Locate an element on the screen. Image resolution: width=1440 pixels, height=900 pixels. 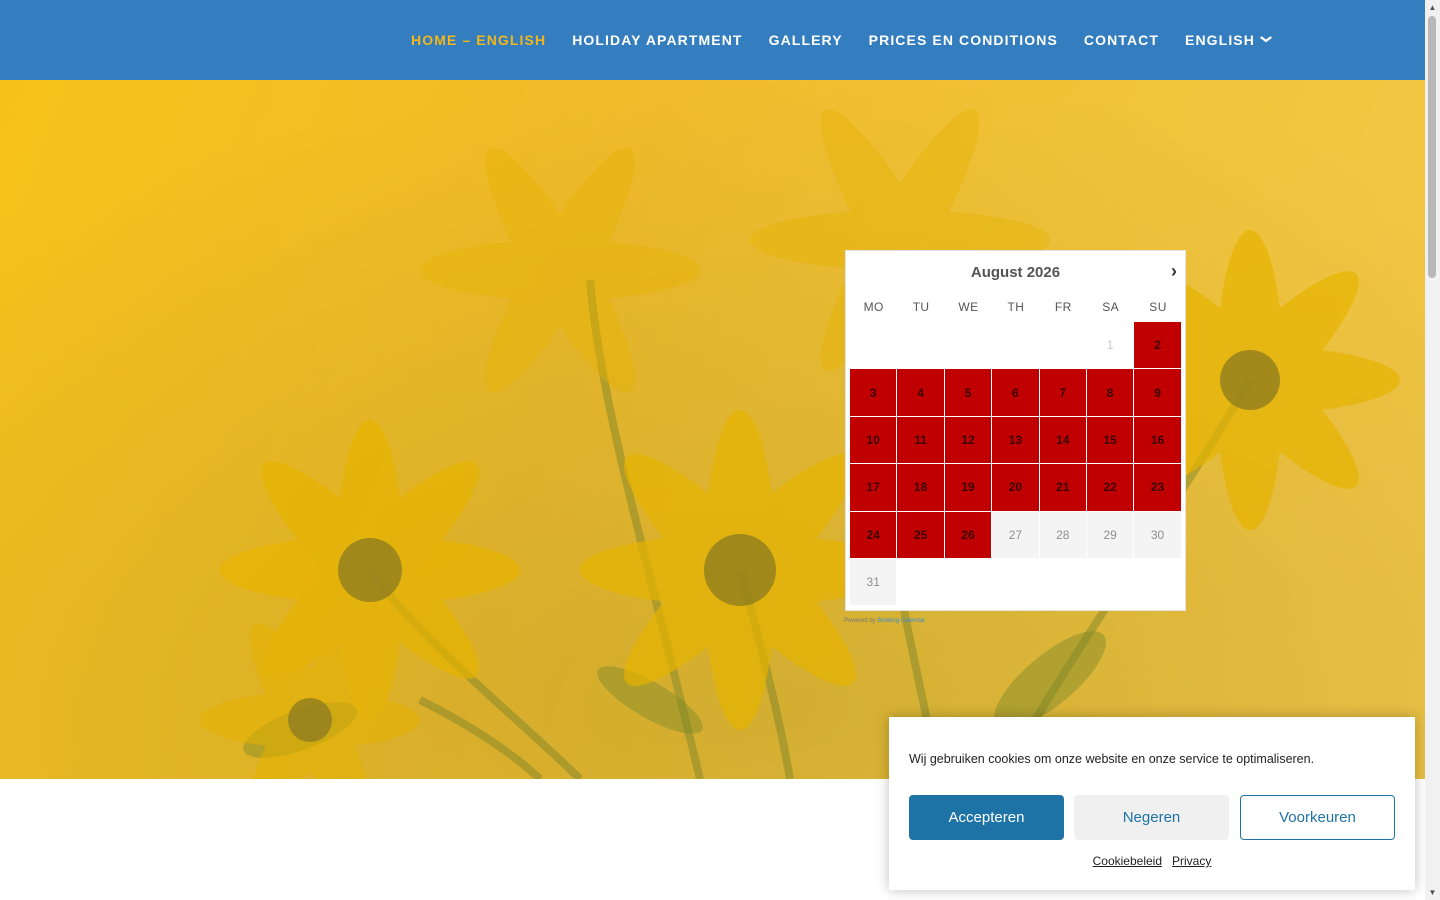
calendar-day-free: 28 is located at coordinates (1062, 534).